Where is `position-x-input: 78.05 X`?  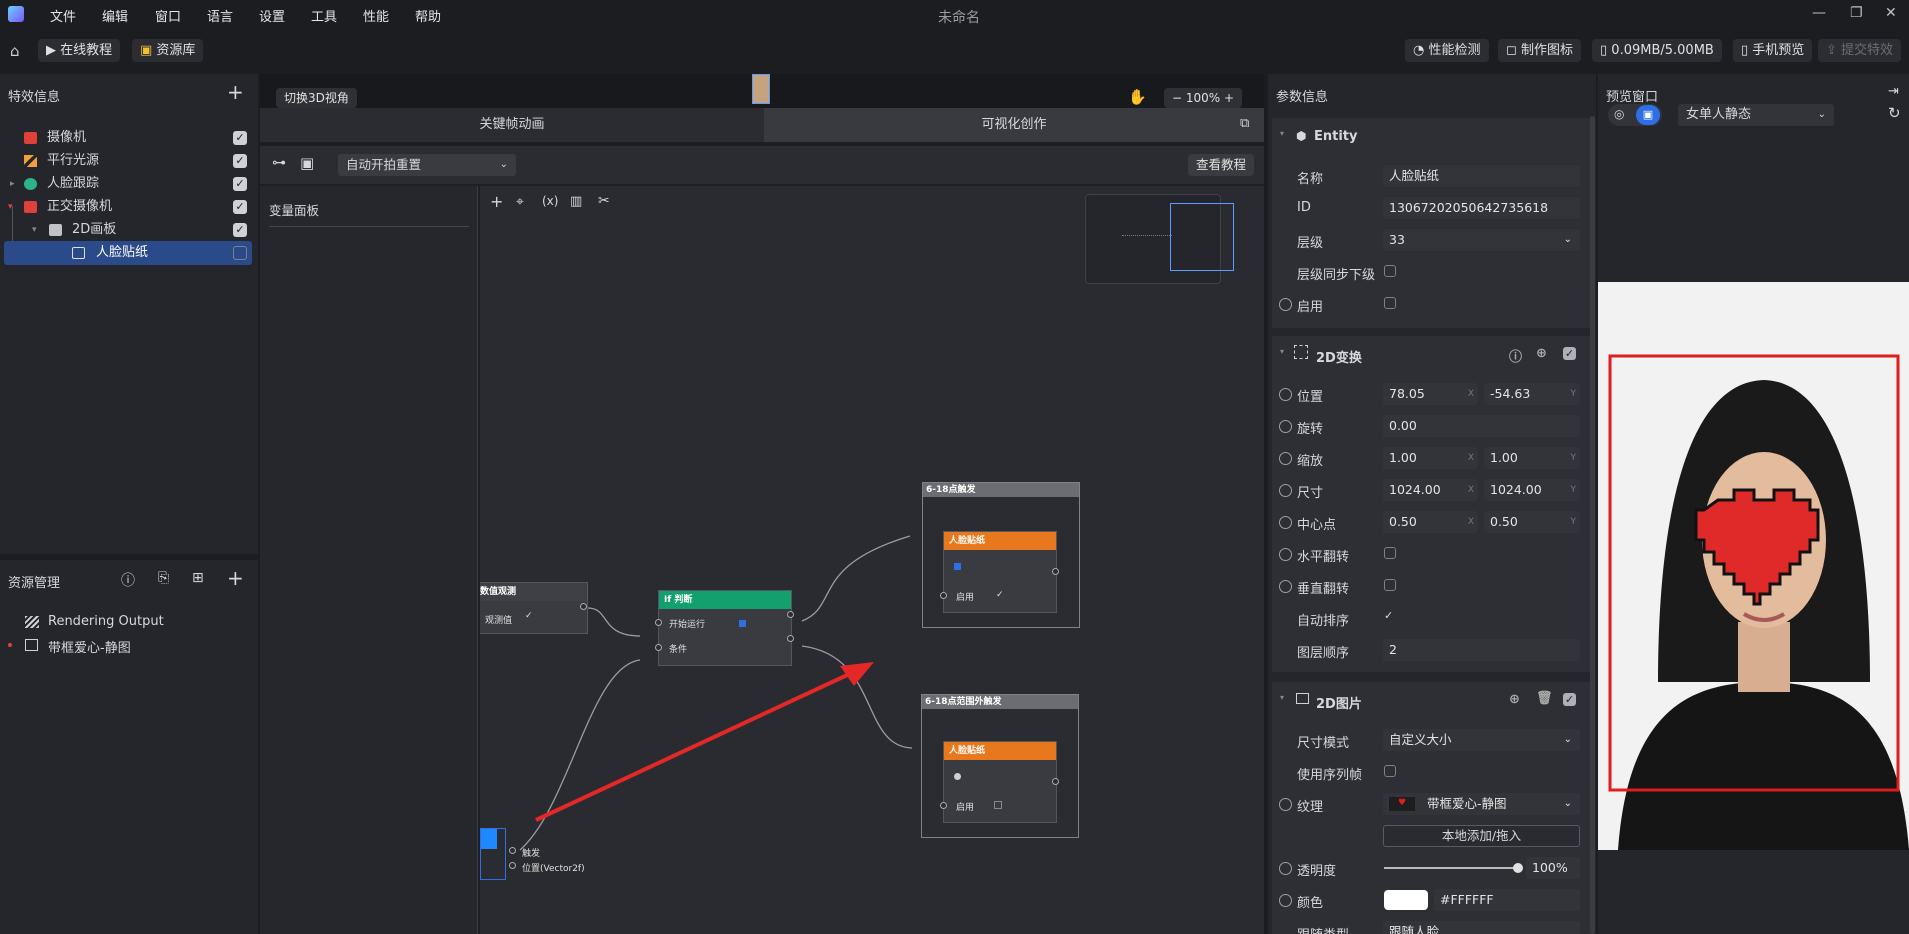
position-x-input: 78.05 X is located at coordinates (1430, 394).